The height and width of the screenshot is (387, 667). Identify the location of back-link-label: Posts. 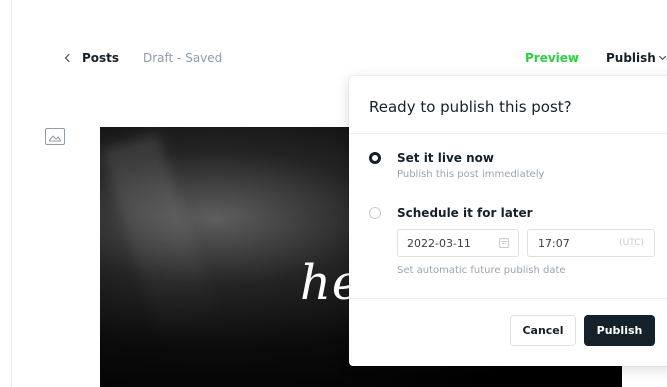
(101, 58).